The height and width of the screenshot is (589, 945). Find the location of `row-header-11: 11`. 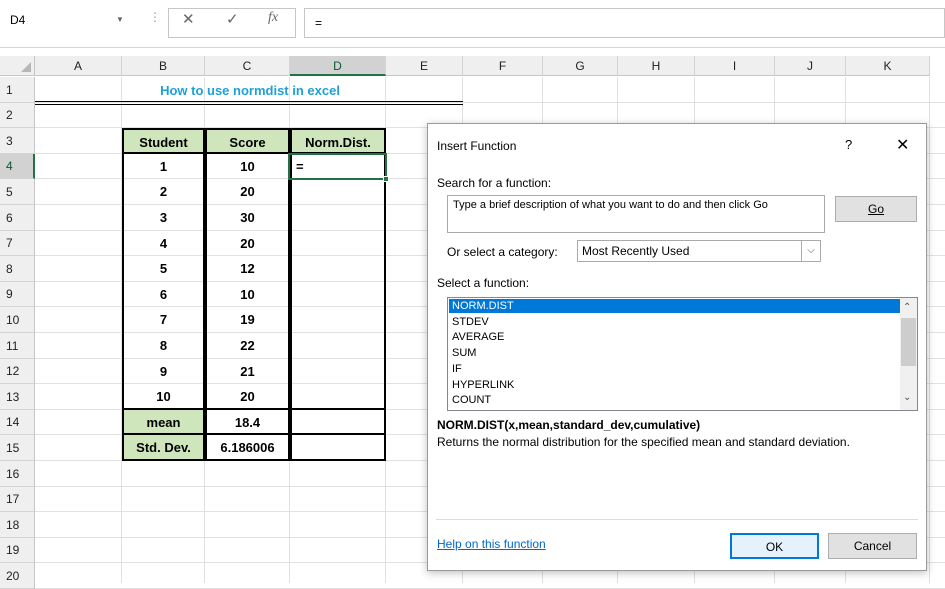

row-header-11: 11 is located at coordinates (17, 346).